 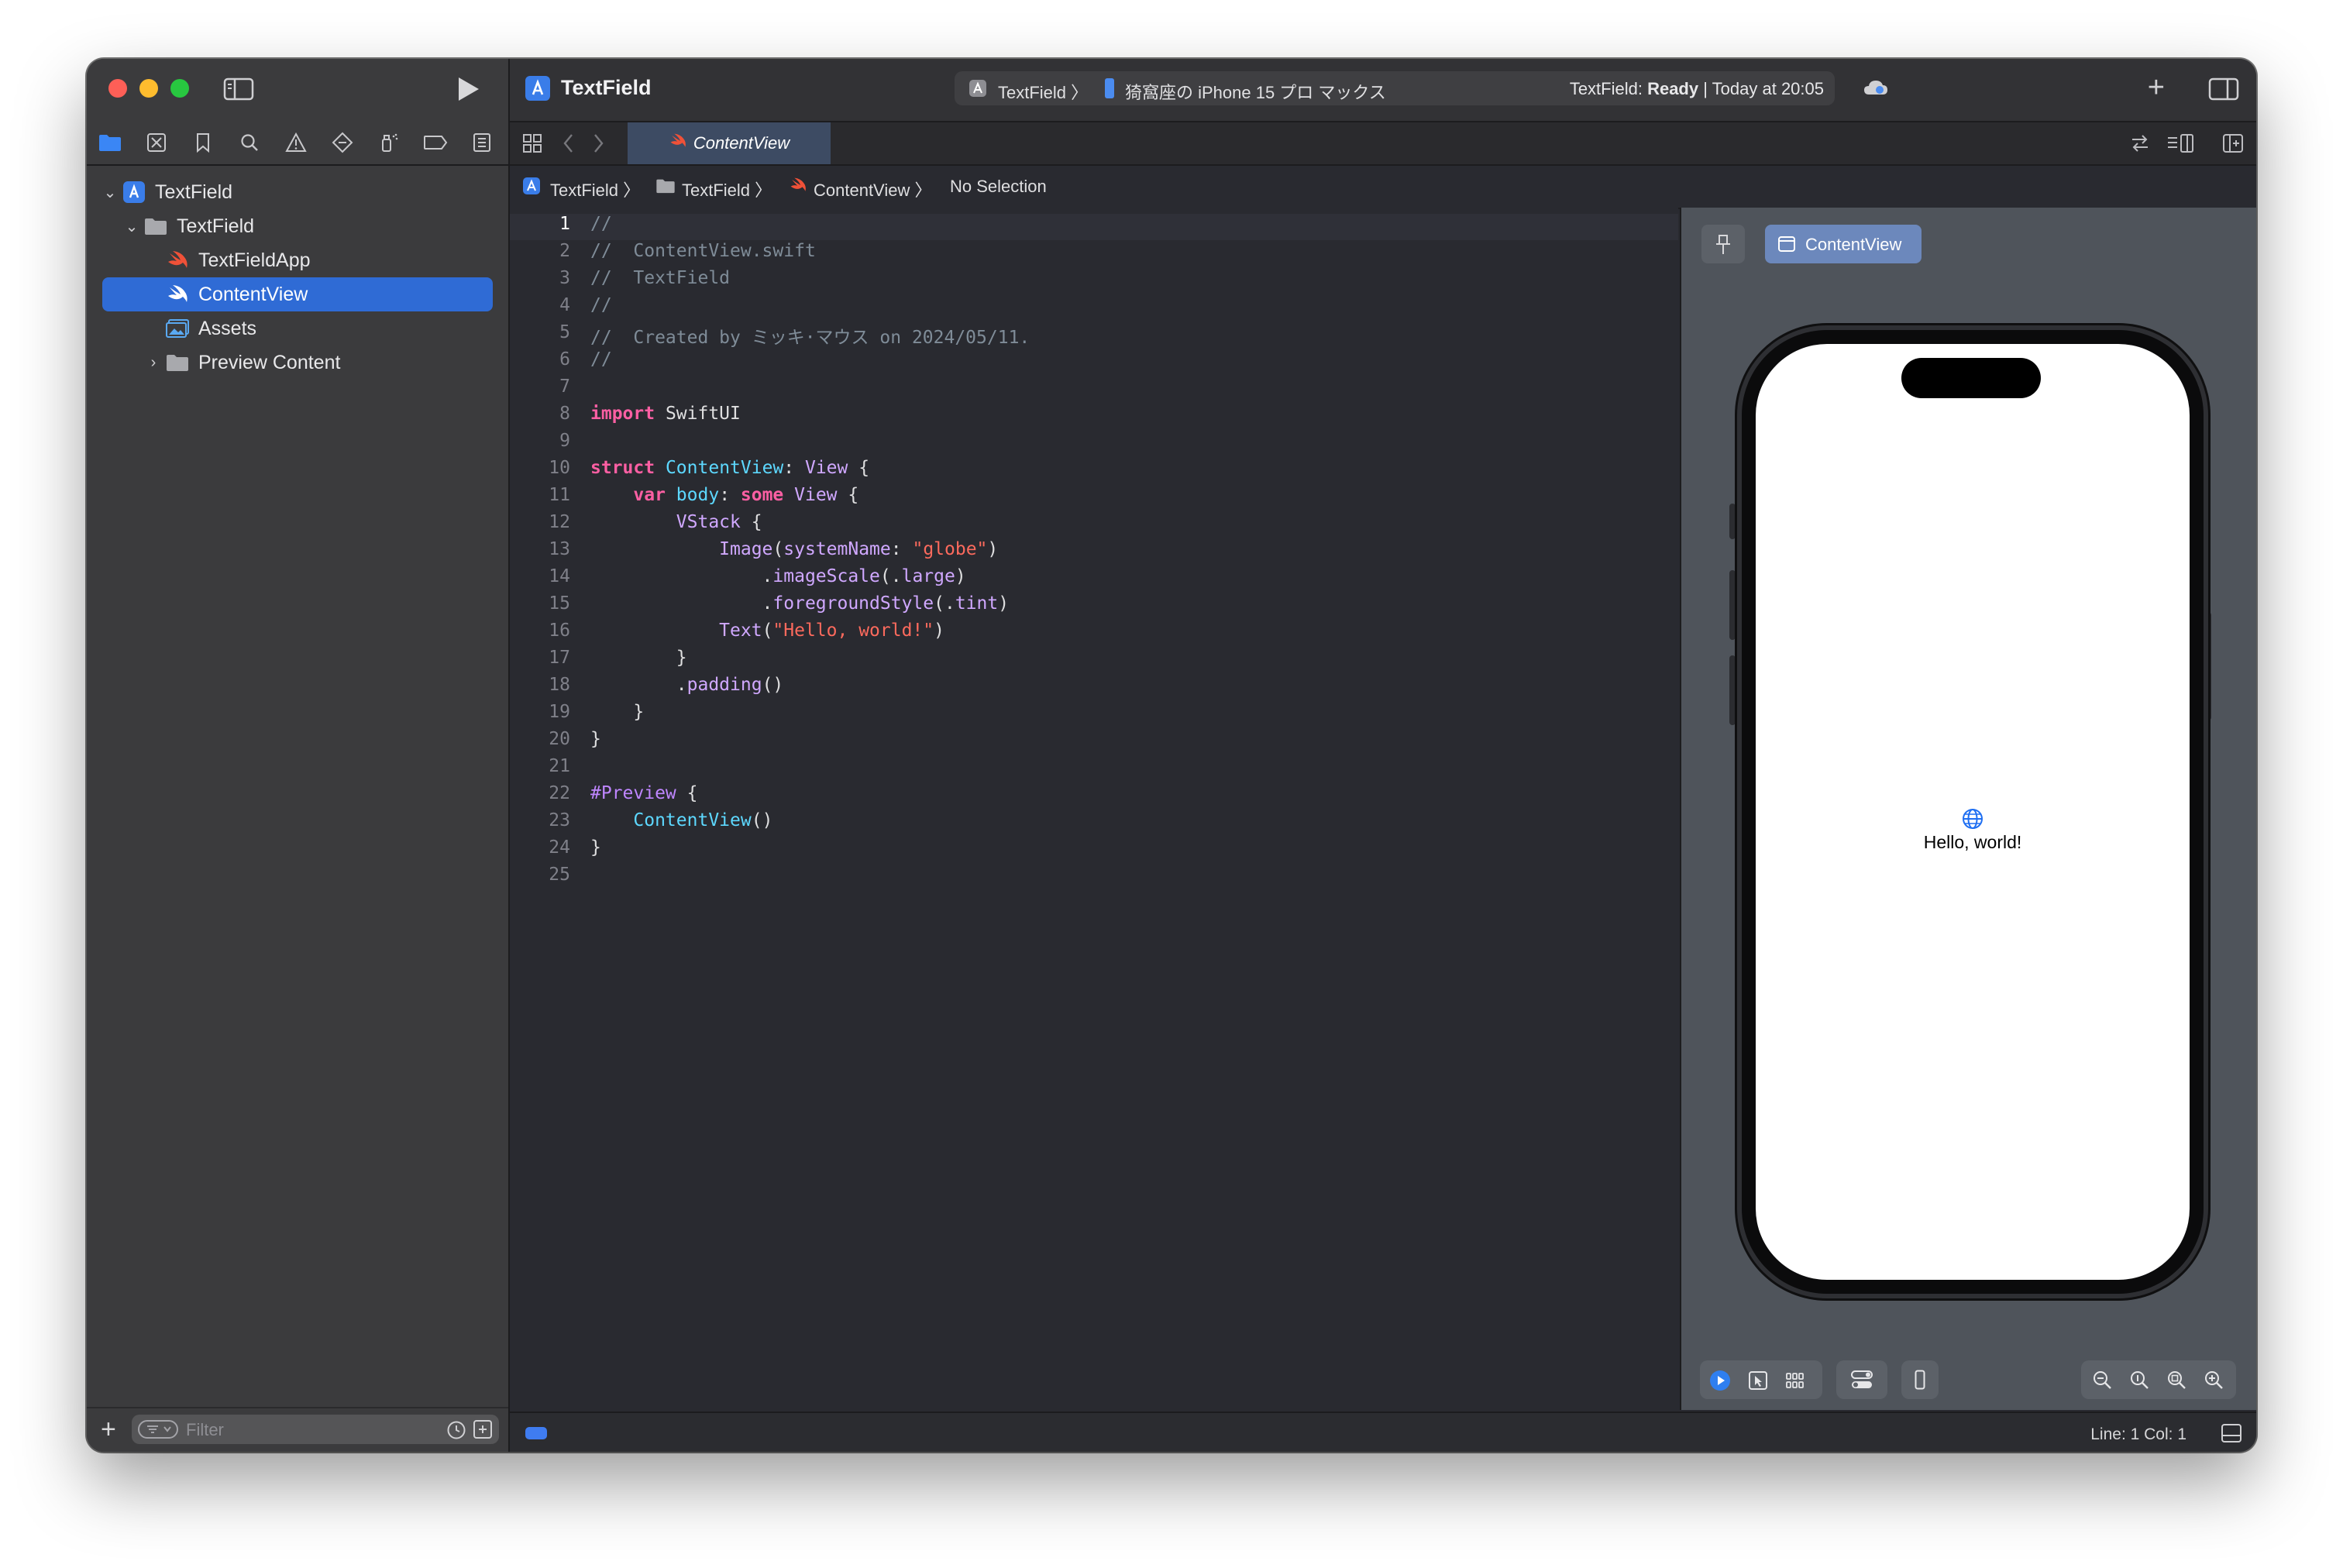 What do you see at coordinates (1255, 91) in the screenshot?
I see `run-destination-selector: 猗窩座の iPhone 15 プロ マックス` at bounding box center [1255, 91].